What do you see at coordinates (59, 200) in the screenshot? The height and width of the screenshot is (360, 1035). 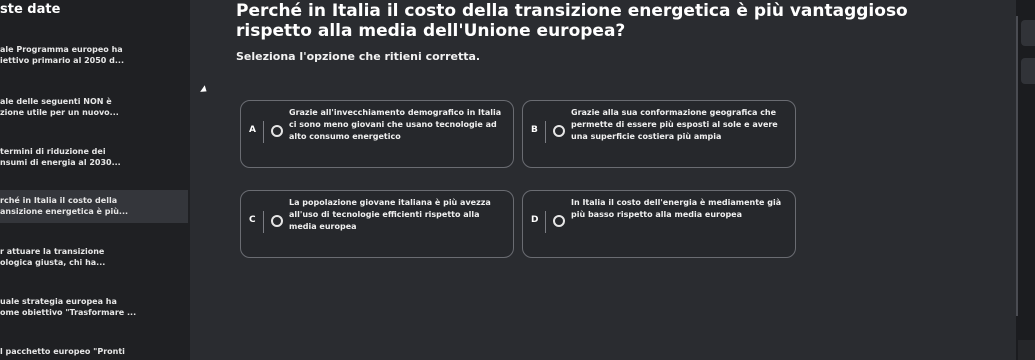 I see `sidebar-item-line: rché in Italia il costo della` at bounding box center [59, 200].